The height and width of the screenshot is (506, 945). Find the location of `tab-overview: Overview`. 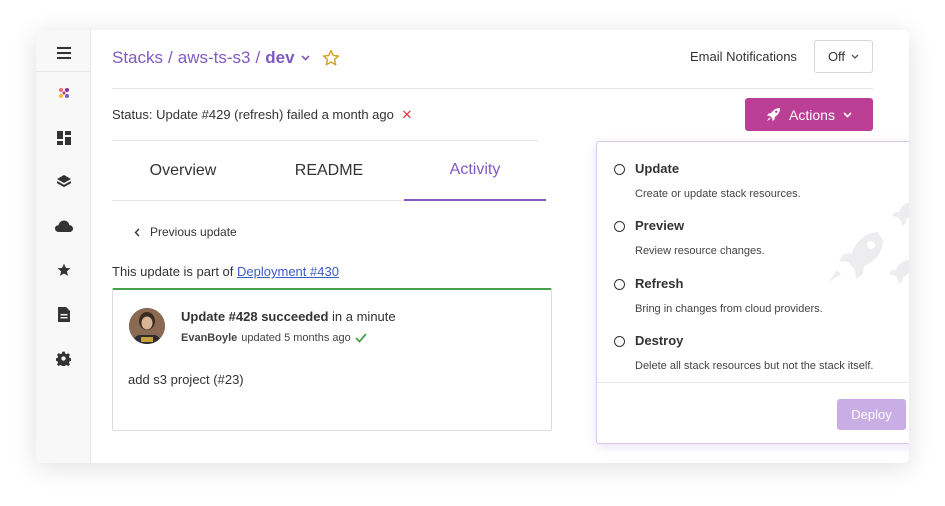

tab-overview: Overview is located at coordinates (183, 171).